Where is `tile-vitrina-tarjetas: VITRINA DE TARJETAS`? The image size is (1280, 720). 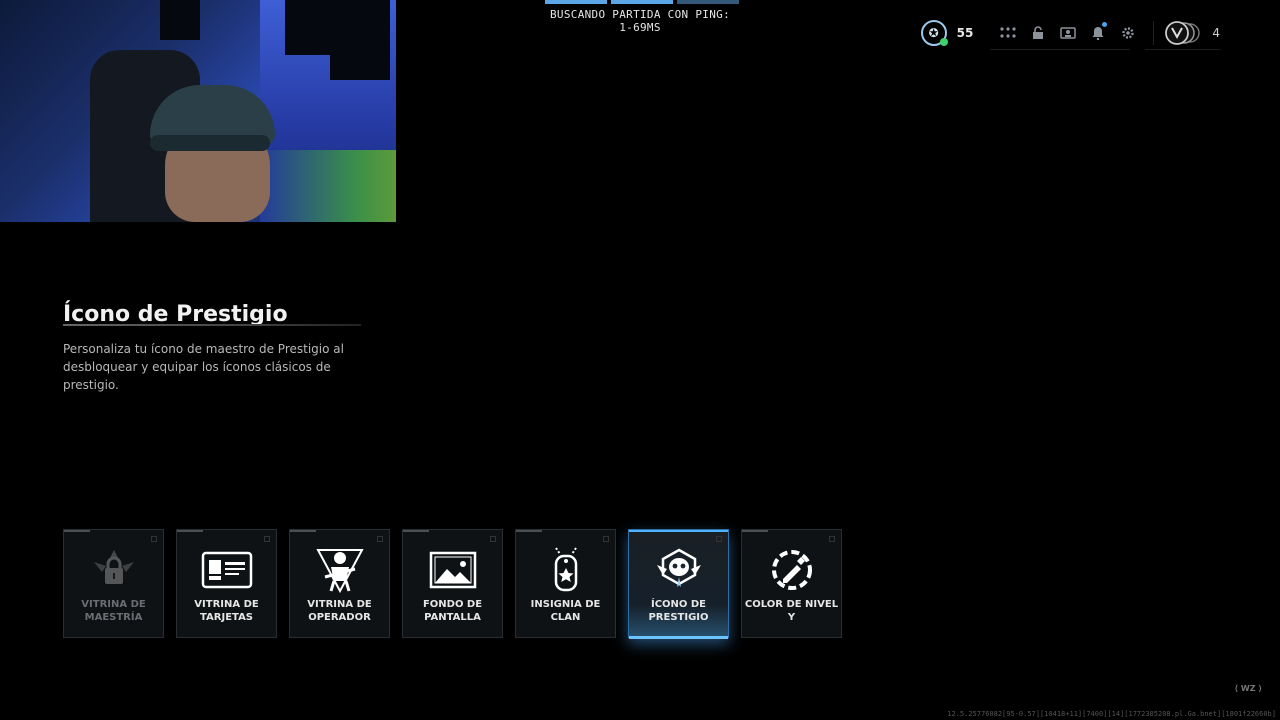
tile-vitrina-tarjetas: VITRINA DE TARJETAS is located at coordinates (226, 583).